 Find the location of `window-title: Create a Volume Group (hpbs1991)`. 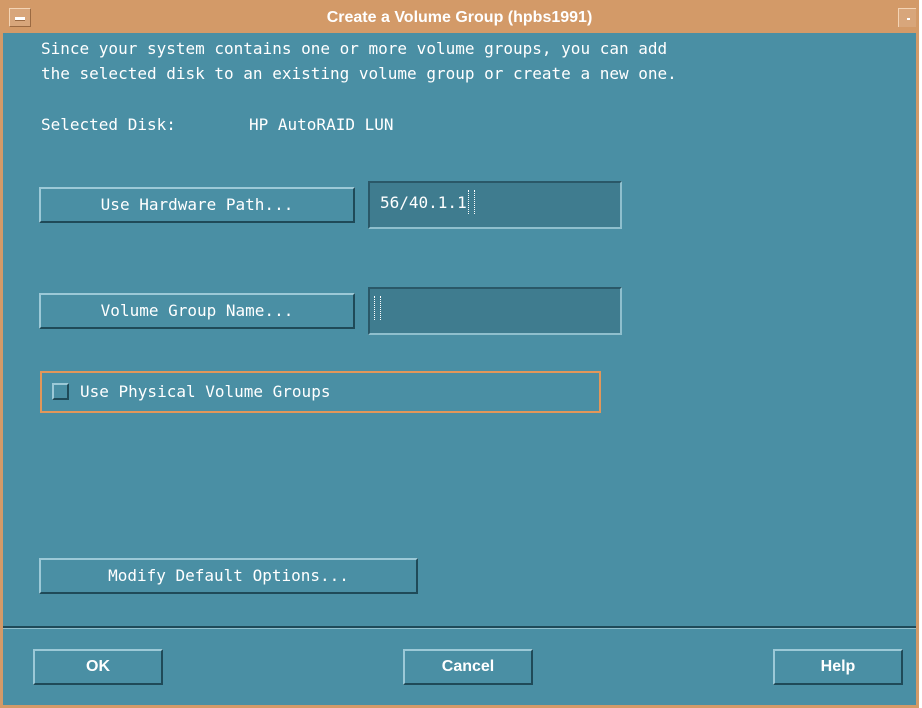

window-title: Create a Volume Group (hpbs1991) is located at coordinates (459, 17).